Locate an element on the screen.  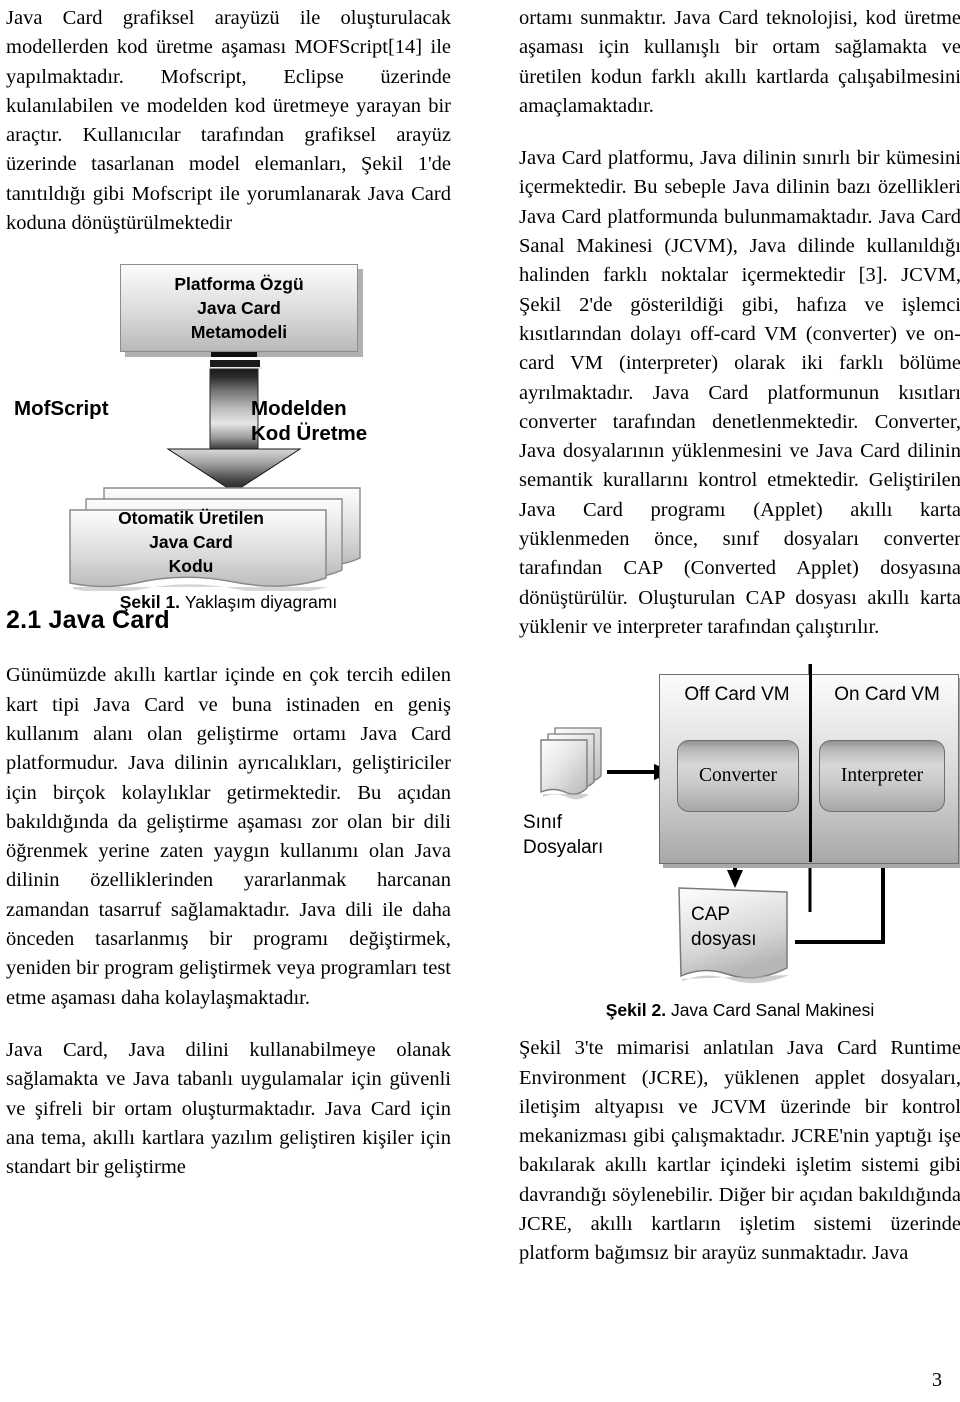
page-number: 3 is located at coordinates (937, 1380).